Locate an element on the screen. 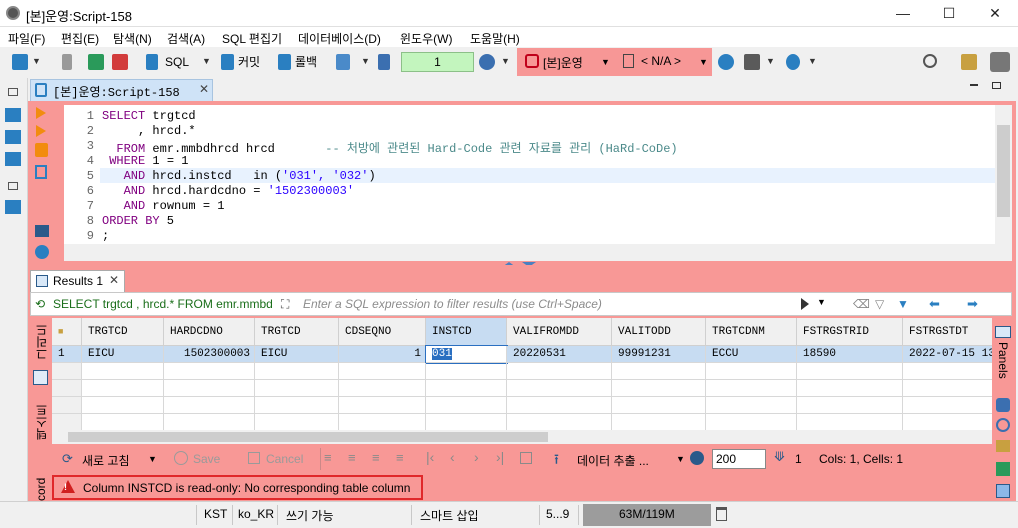 The image size is (1018, 528). panels-toggle: Panels is located at coordinates (1003, 360).